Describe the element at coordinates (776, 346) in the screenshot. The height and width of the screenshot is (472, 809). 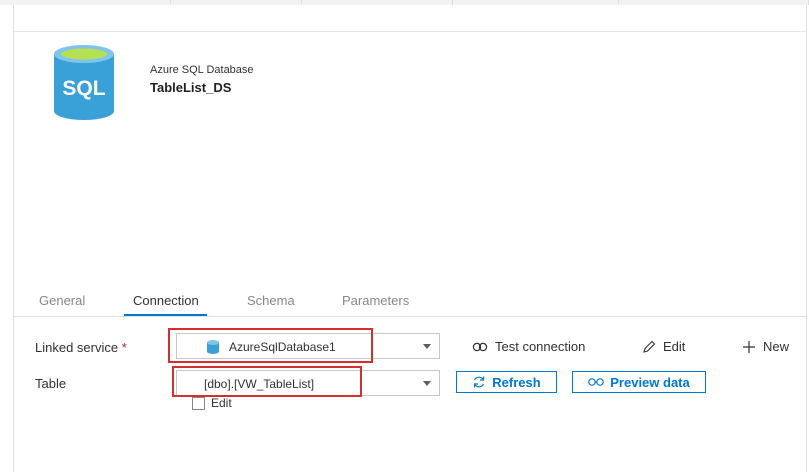
I see `new-label: New` at that location.